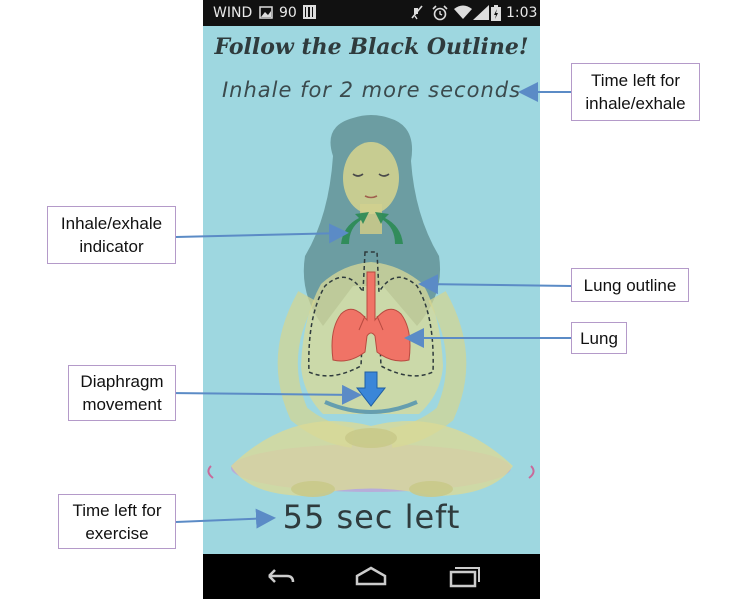 The height and width of the screenshot is (599, 735). What do you see at coordinates (122, 381) in the screenshot?
I see `callout-line: Diaphragm` at bounding box center [122, 381].